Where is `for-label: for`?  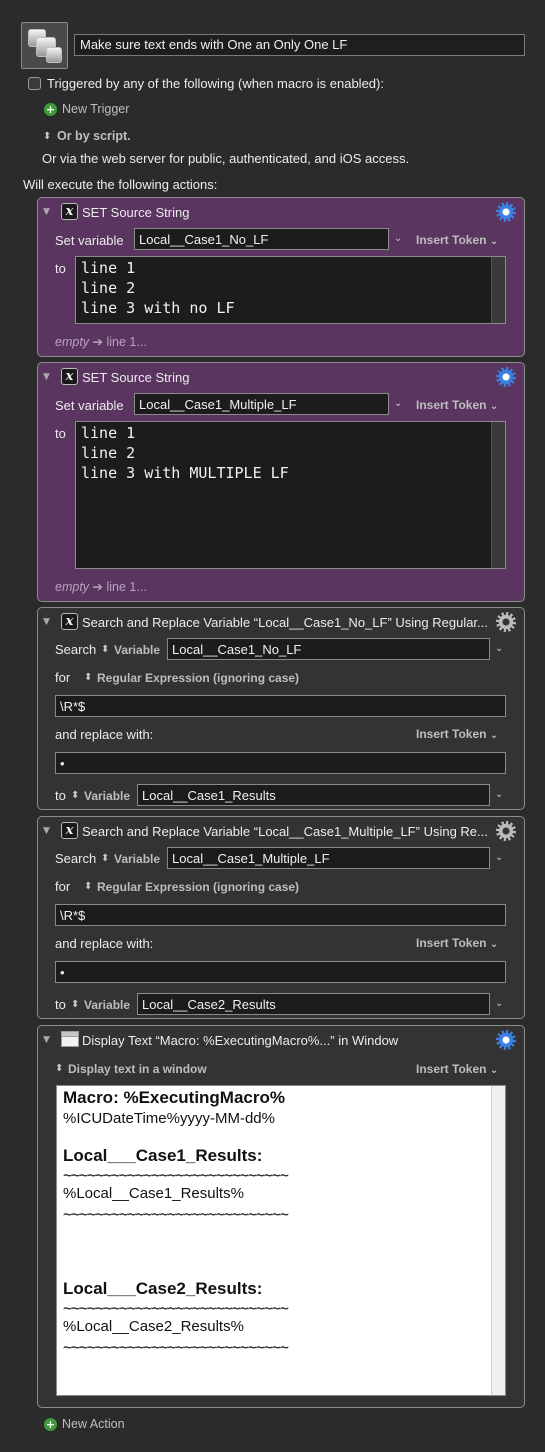 for-label: for is located at coordinates (63, 677).